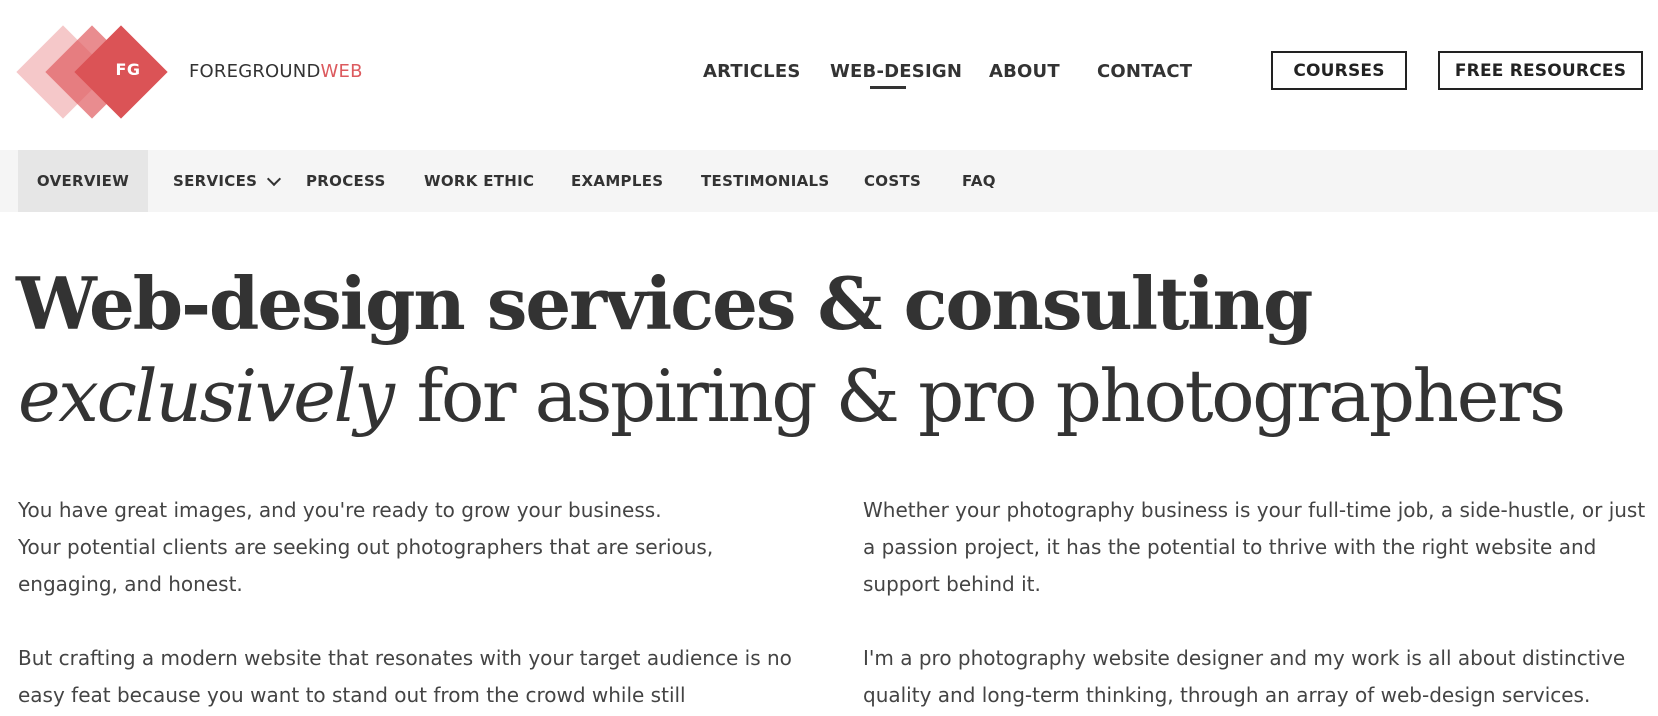 This screenshot has height=716, width=1658. What do you see at coordinates (346, 181) in the screenshot?
I see `subnav-process: PROCESS` at bounding box center [346, 181].